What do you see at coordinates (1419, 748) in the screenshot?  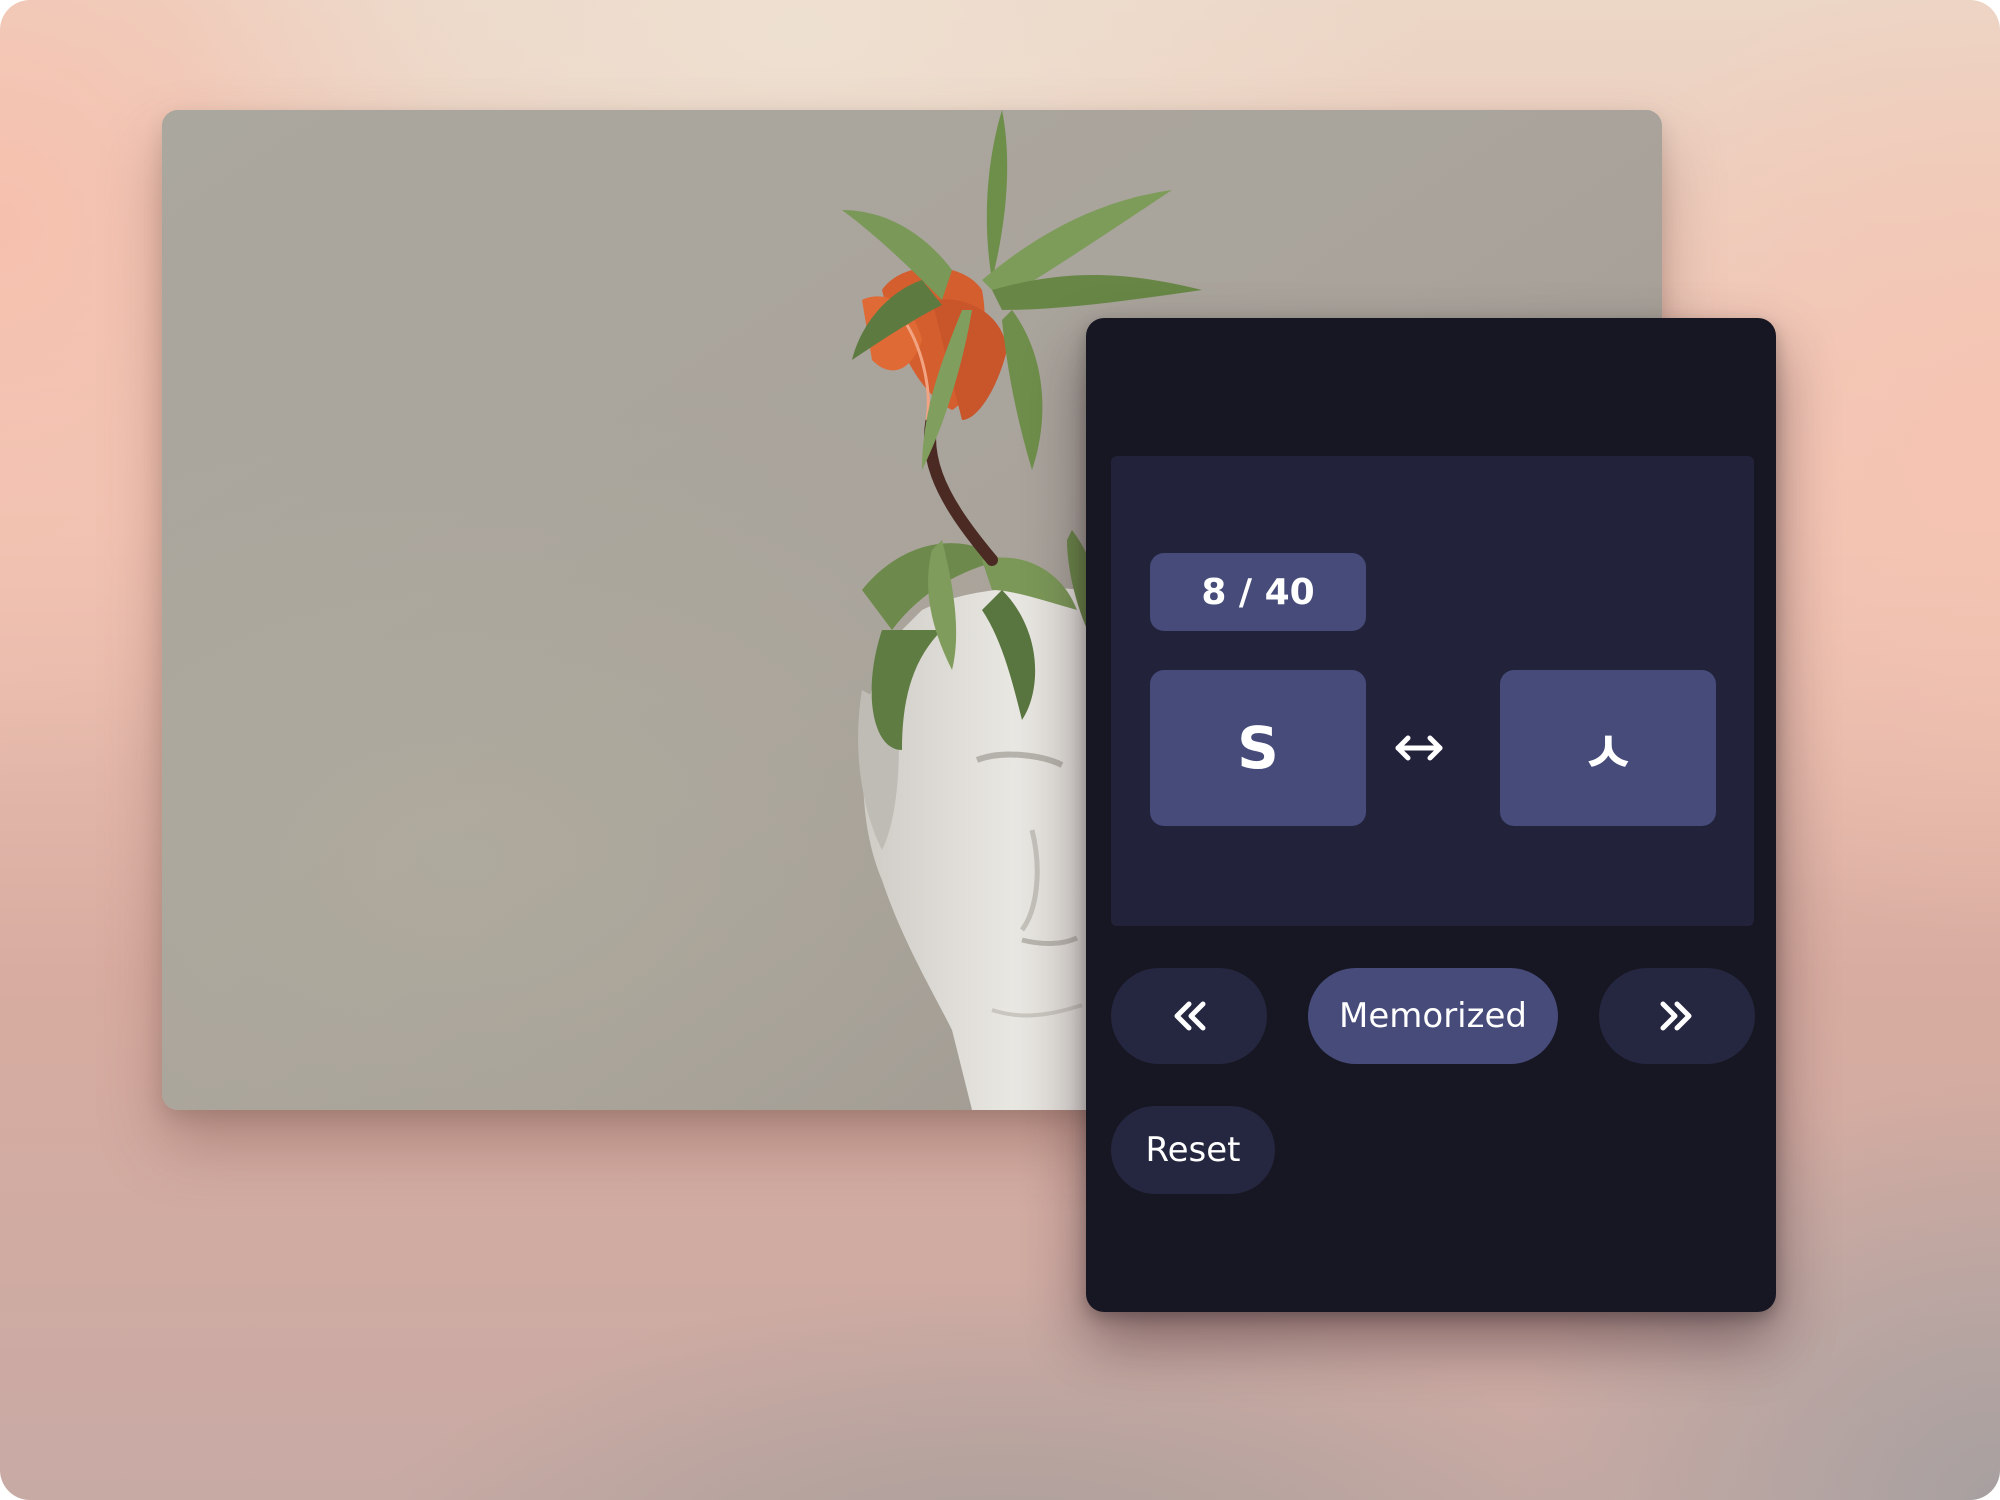 I see `left-right-arrow-icon` at bounding box center [1419, 748].